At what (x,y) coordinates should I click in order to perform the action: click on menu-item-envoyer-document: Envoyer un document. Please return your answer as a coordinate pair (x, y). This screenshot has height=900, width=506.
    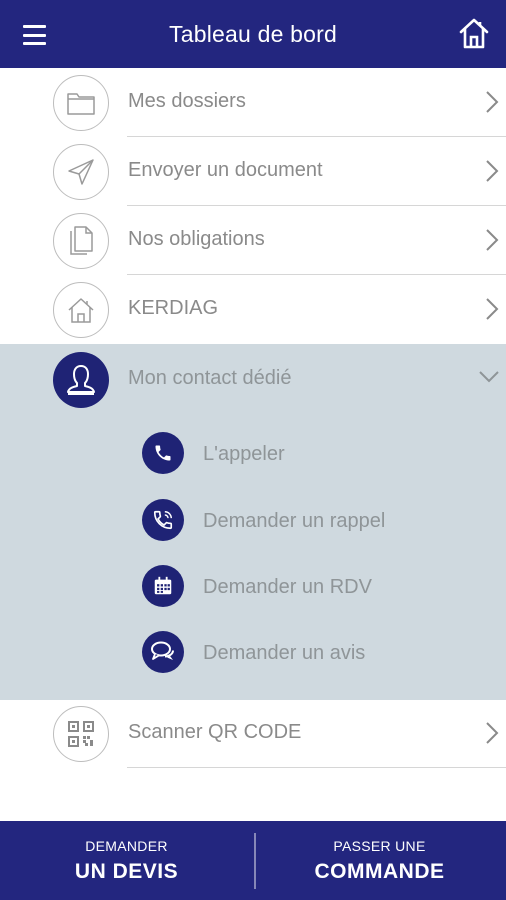
    Looking at the image, I should click on (253, 171).